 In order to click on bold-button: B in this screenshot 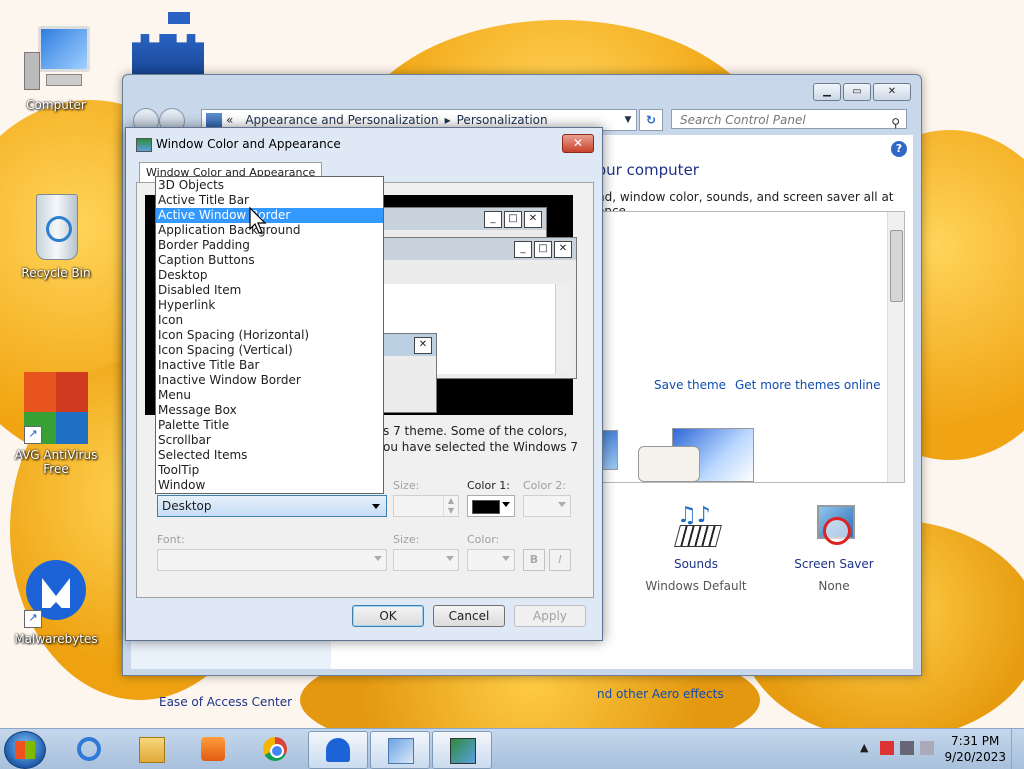, I will do `click(534, 560)`.